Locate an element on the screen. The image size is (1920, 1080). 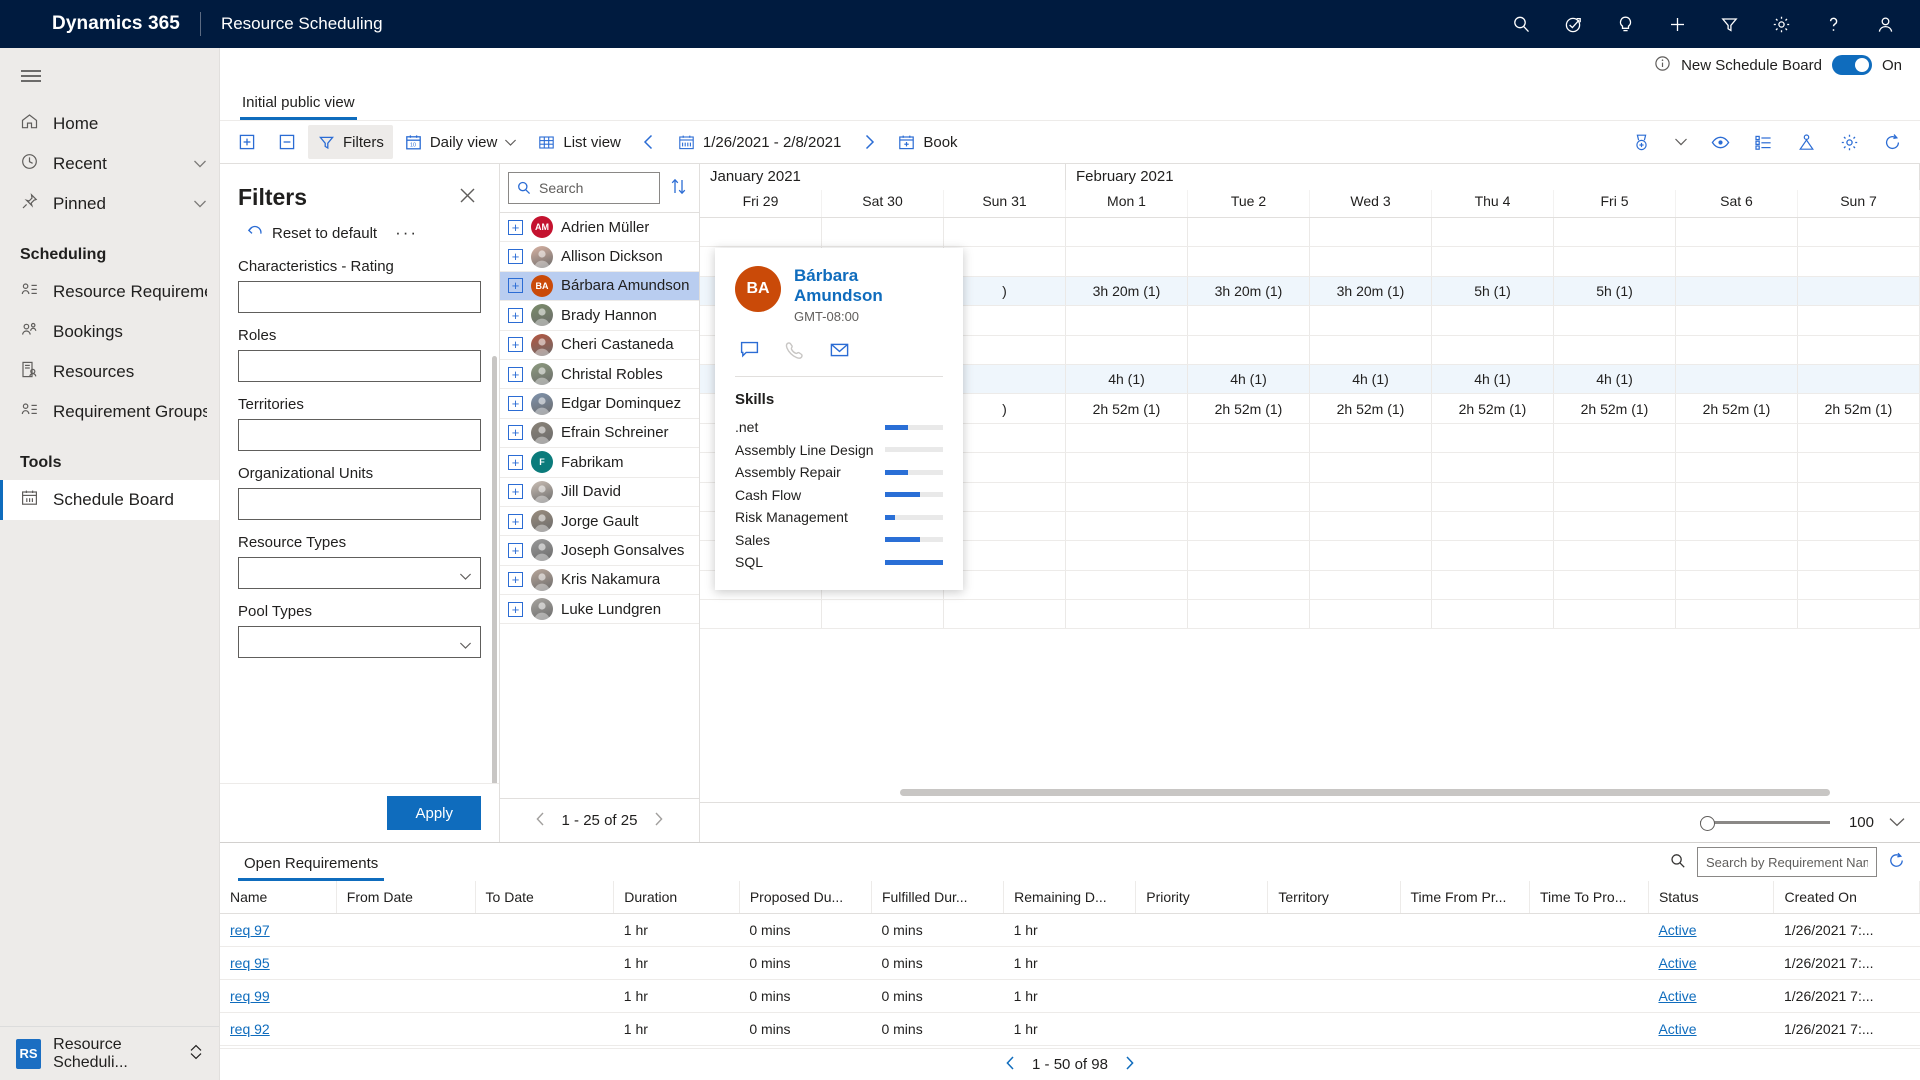
roles-input is located at coordinates (359, 366).